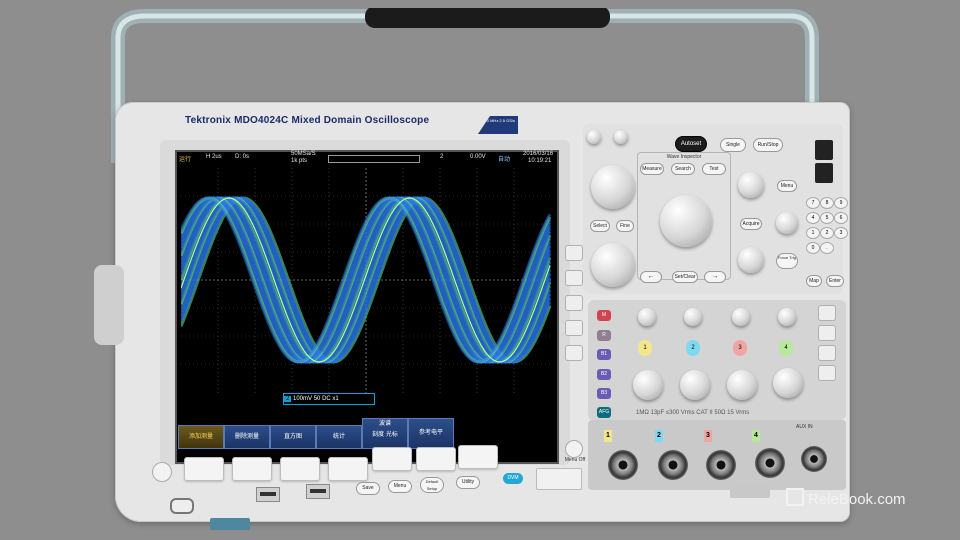 Image resolution: width=960 pixels, height=540 pixels. Describe the element at coordinates (715, 277) in the screenshot. I see `next-button: →` at that location.